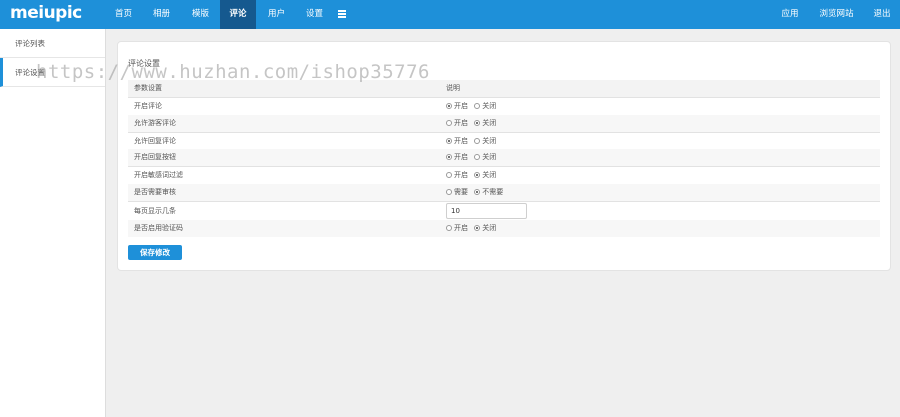 This screenshot has width=900, height=417. What do you see at coordinates (504, 140) in the screenshot?
I see `setting-row-reply-comments: 允许回复评论 开启 关闭` at bounding box center [504, 140].